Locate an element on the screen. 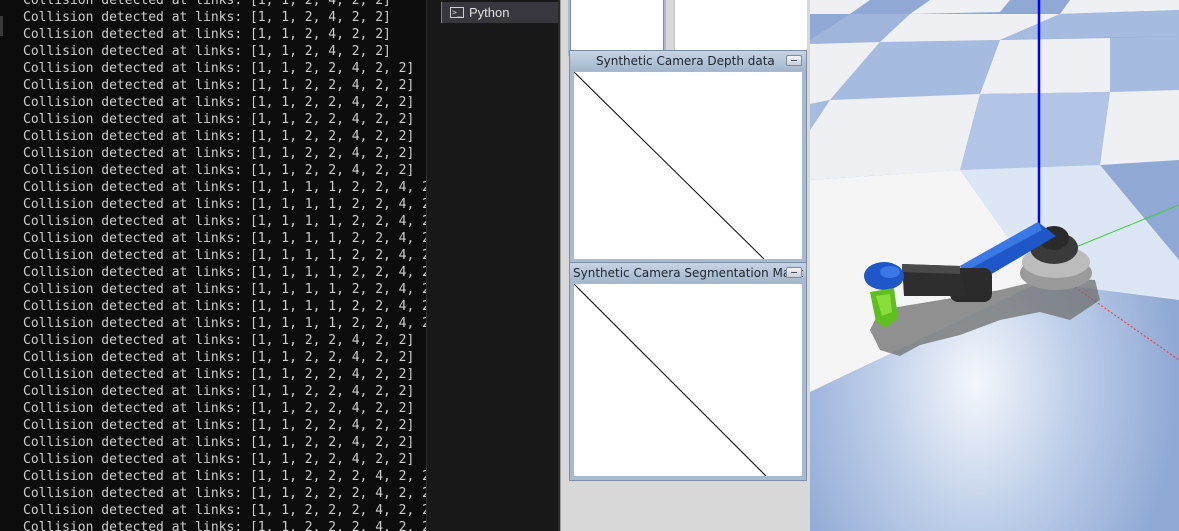 Image resolution: width=1179 pixels, height=531 pixels. depth-window-title: Synthetic Camera Depth data is located at coordinates (685, 61).